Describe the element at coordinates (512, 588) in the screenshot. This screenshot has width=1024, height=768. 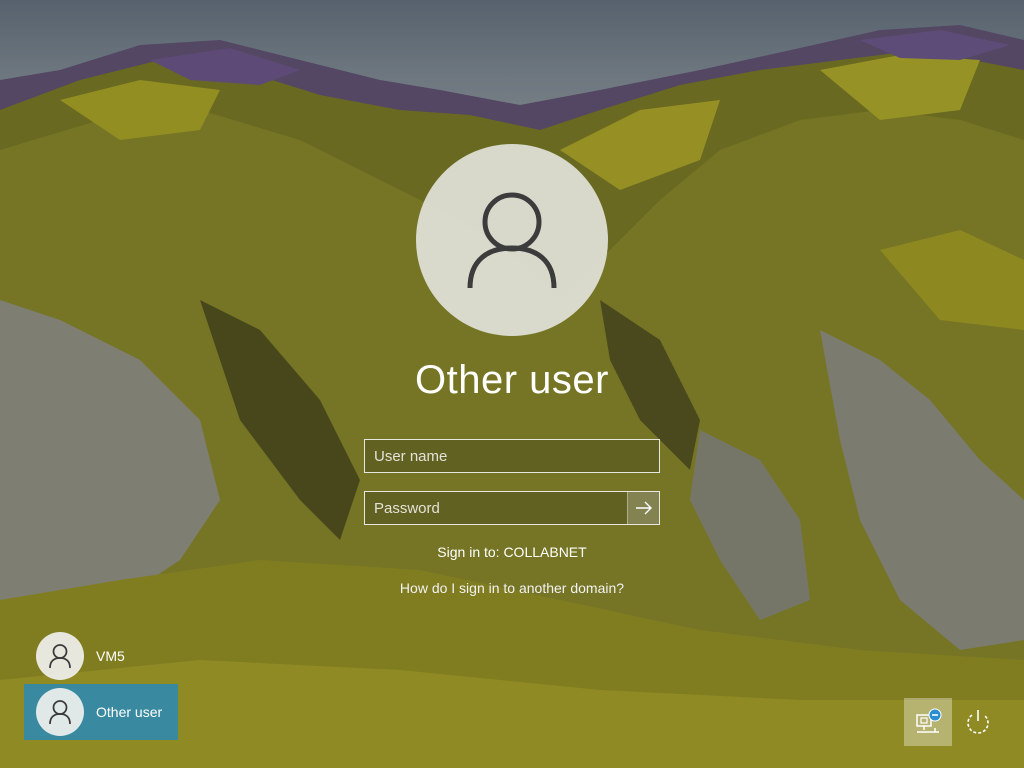
I see `other-domain-help-link: How do I sign in to another domain?` at that location.